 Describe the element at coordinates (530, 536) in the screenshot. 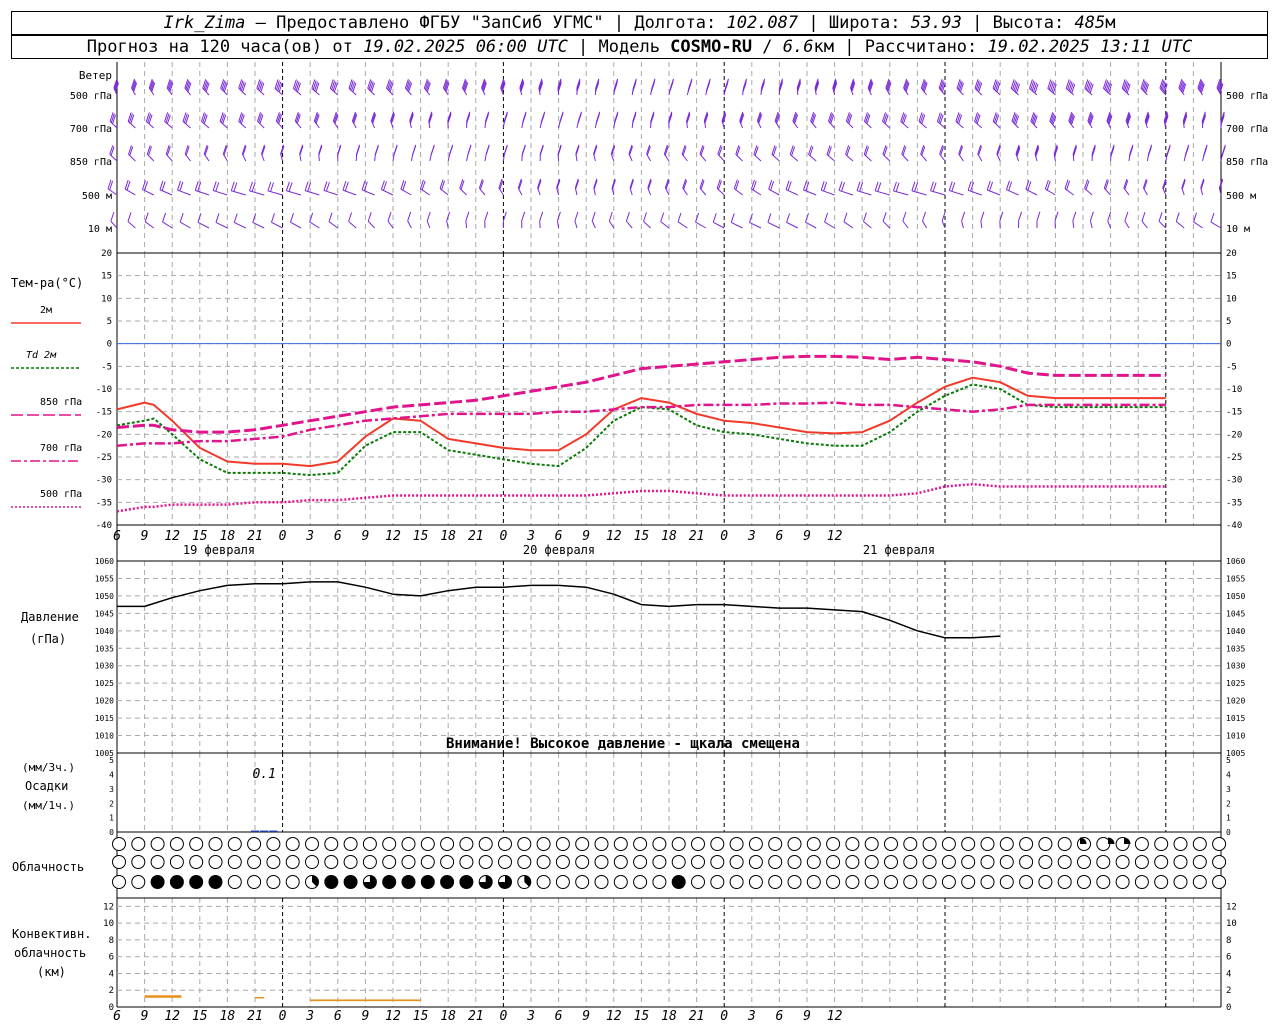

I see `hour-tick-label: 3` at that location.